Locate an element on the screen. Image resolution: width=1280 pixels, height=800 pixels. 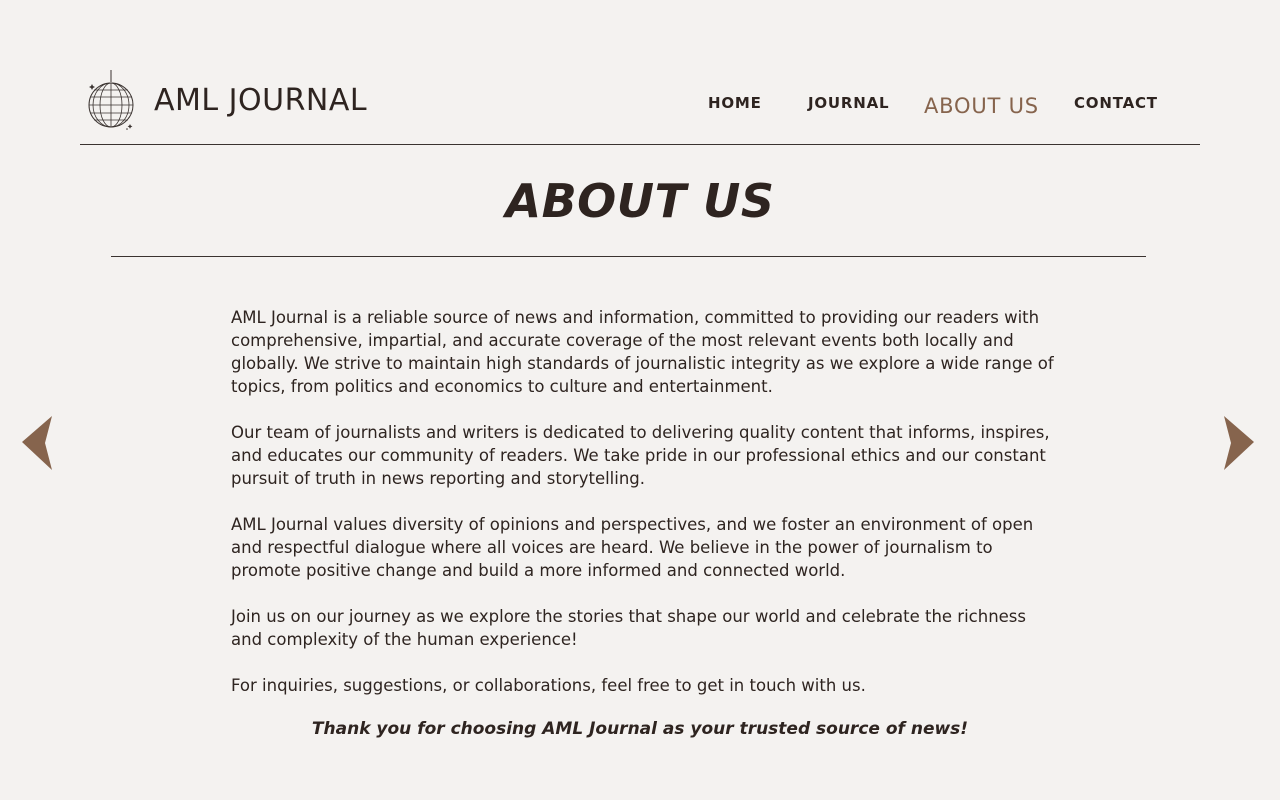
title-divider is located at coordinates (628, 256).